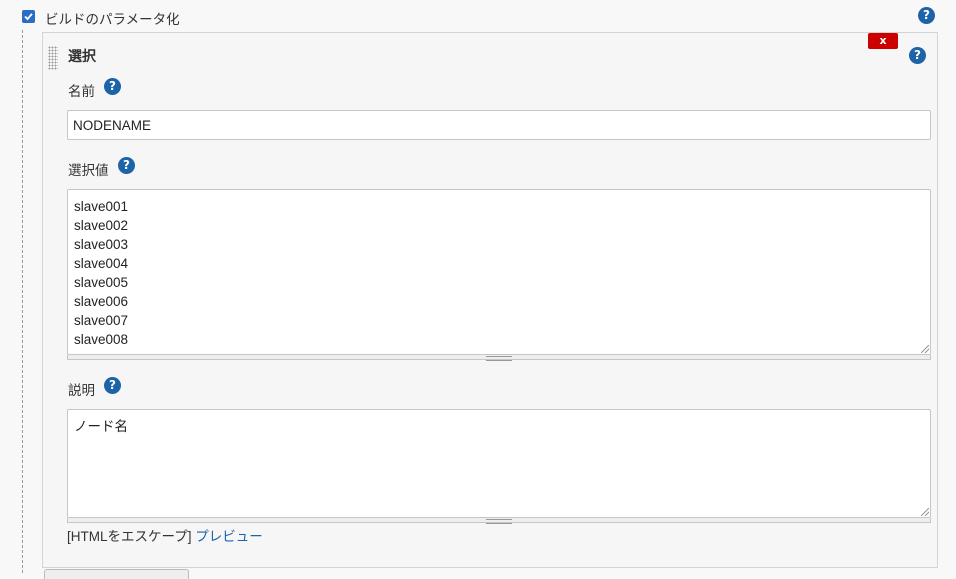  What do you see at coordinates (112, 125) in the screenshot?
I see `name-input-value: NODENAME` at bounding box center [112, 125].